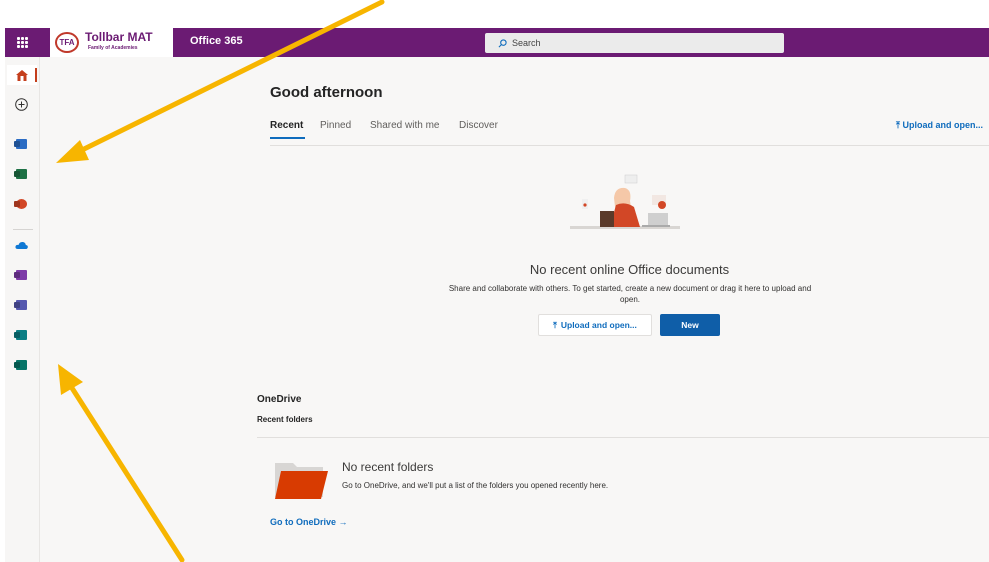  What do you see at coordinates (623, 437) in the screenshot?
I see `onedrive-divider` at bounding box center [623, 437].